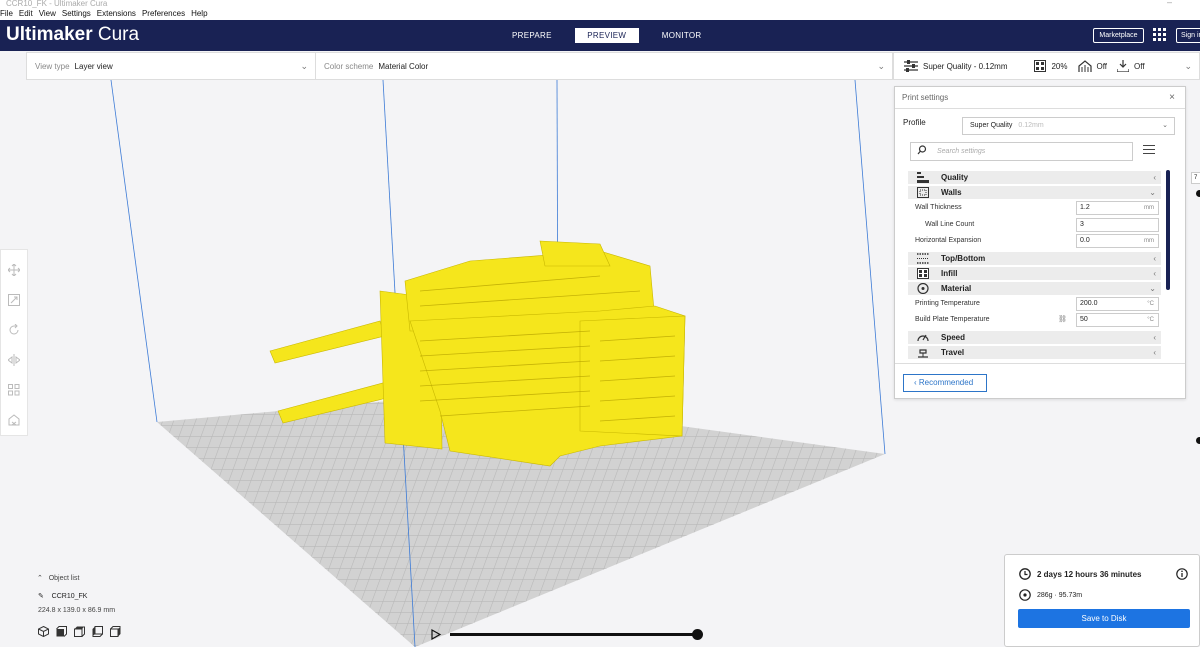 The height and width of the screenshot is (647, 1200). I want to click on printing-temperature-input: 200.0 °C, so click(1117, 303).